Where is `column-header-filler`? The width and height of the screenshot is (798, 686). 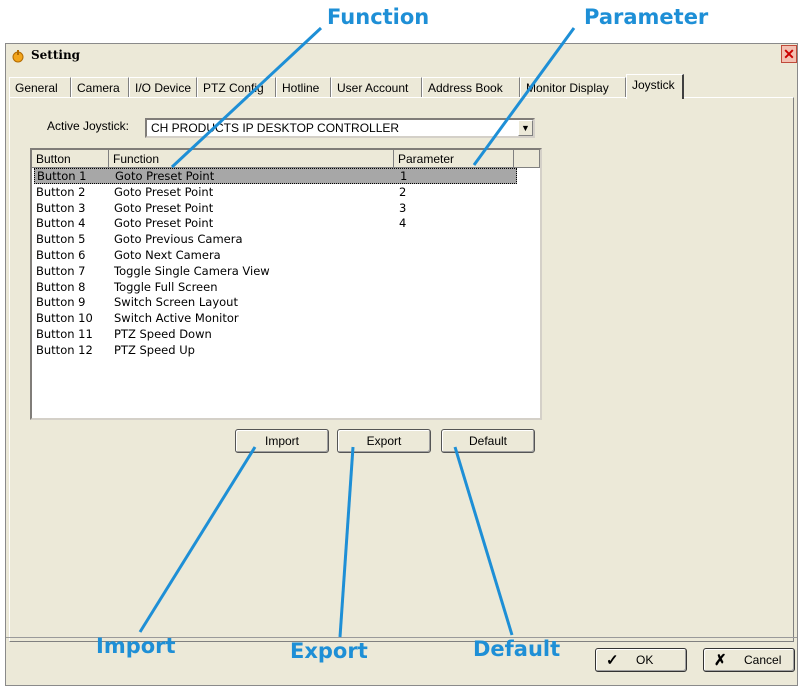
column-header-filler is located at coordinates (527, 159).